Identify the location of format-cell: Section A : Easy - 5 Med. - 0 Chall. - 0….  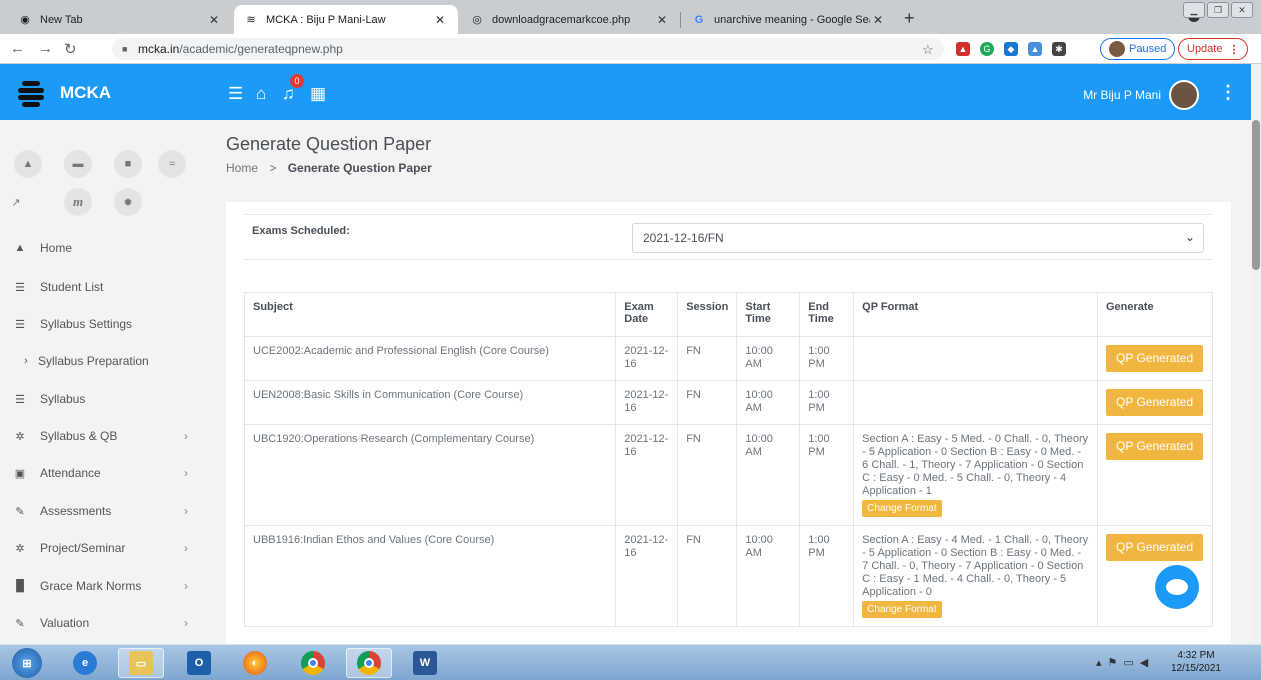
(975, 475).